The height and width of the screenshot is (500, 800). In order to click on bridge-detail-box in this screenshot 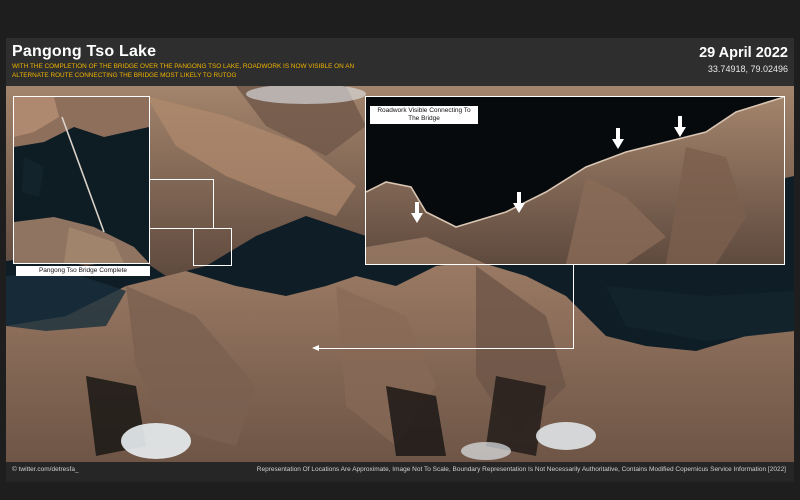, I will do `click(212, 247)`.